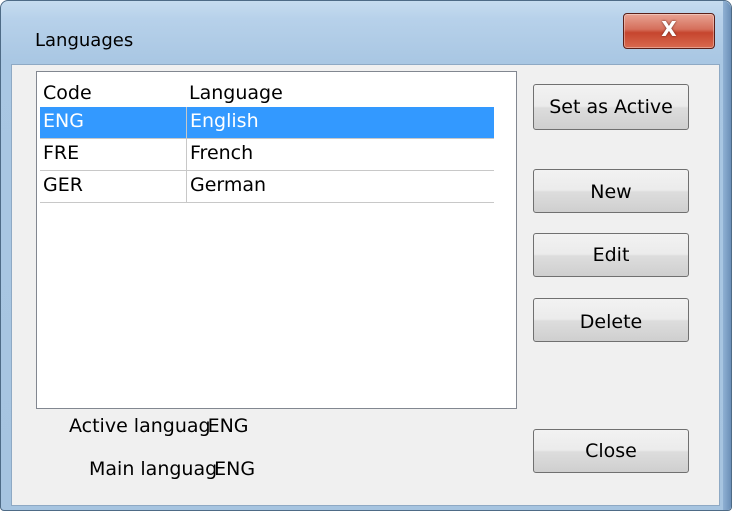  I want to click on row-code: ENG, so click(63, 121).